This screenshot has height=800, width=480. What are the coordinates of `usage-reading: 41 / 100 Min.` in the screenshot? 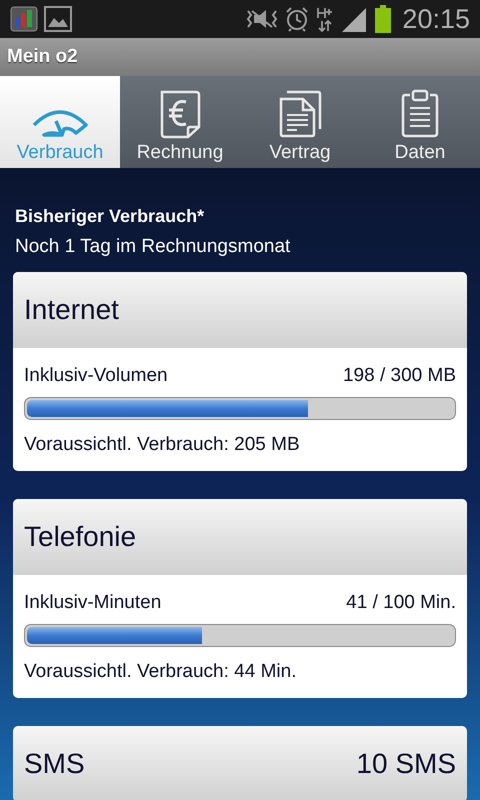 It's located at (401, 603).